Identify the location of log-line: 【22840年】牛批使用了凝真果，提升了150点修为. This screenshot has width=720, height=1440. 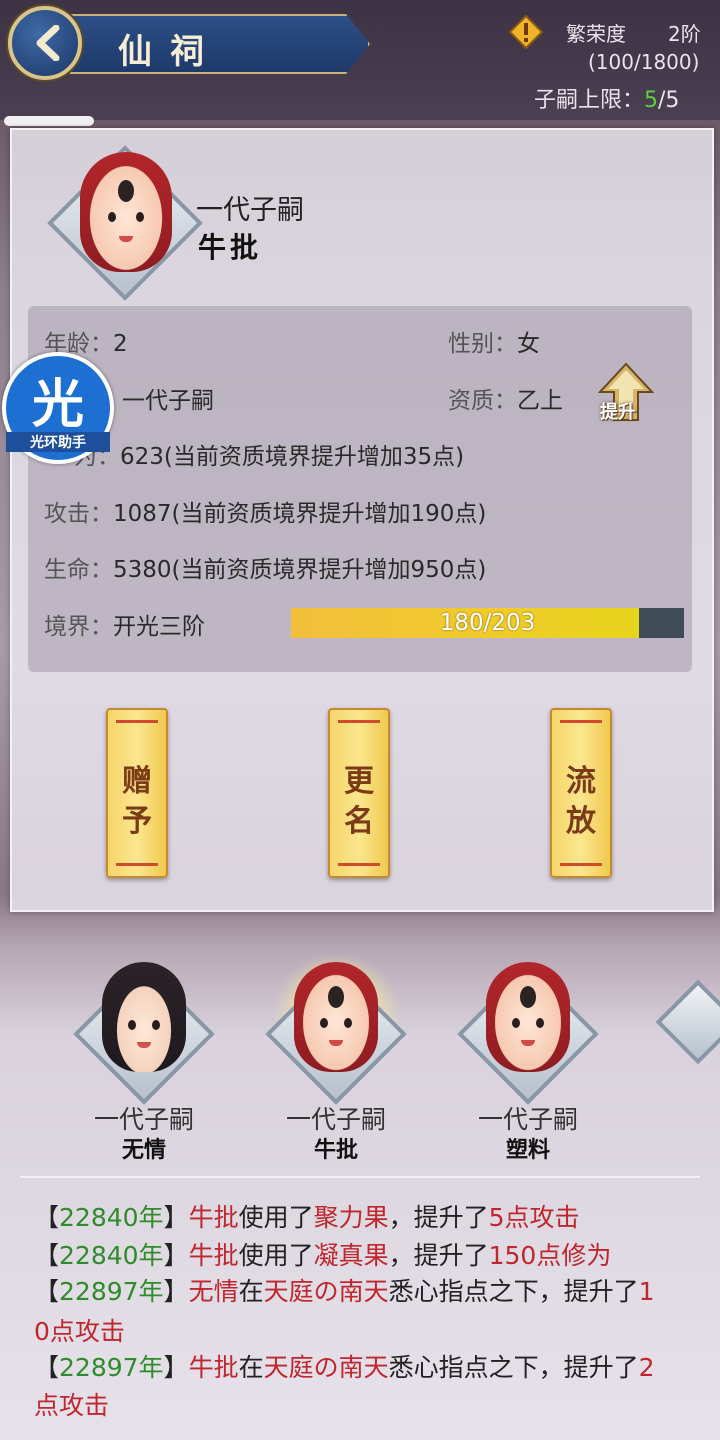
(323, 1255).